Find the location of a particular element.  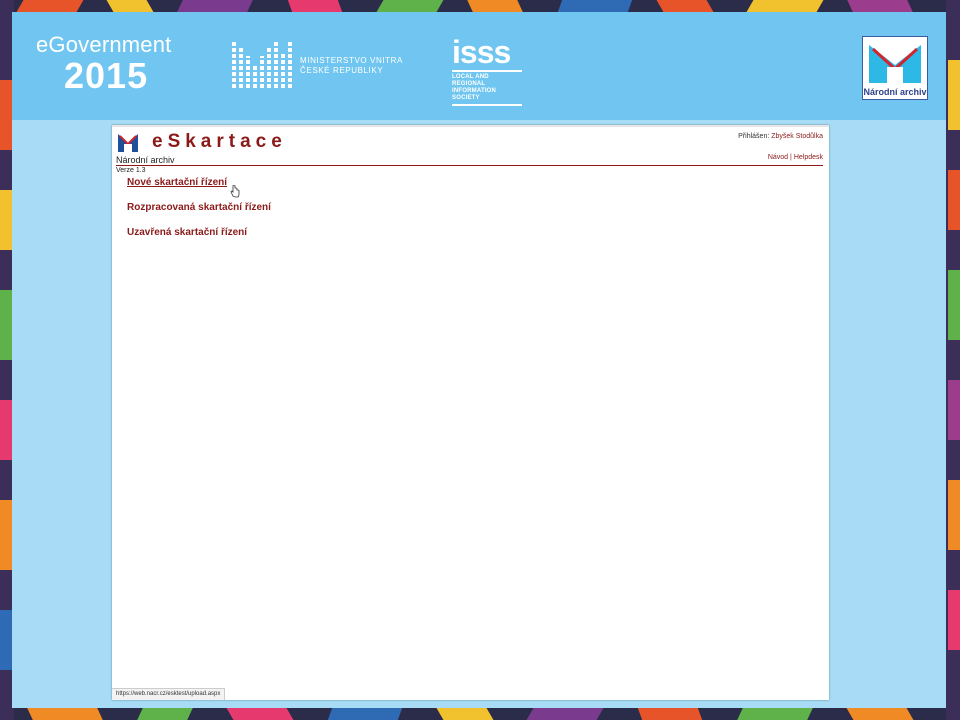

login-info: Přihlášen: Zbyšek Stodůlka is located at coordinates (780, 136).